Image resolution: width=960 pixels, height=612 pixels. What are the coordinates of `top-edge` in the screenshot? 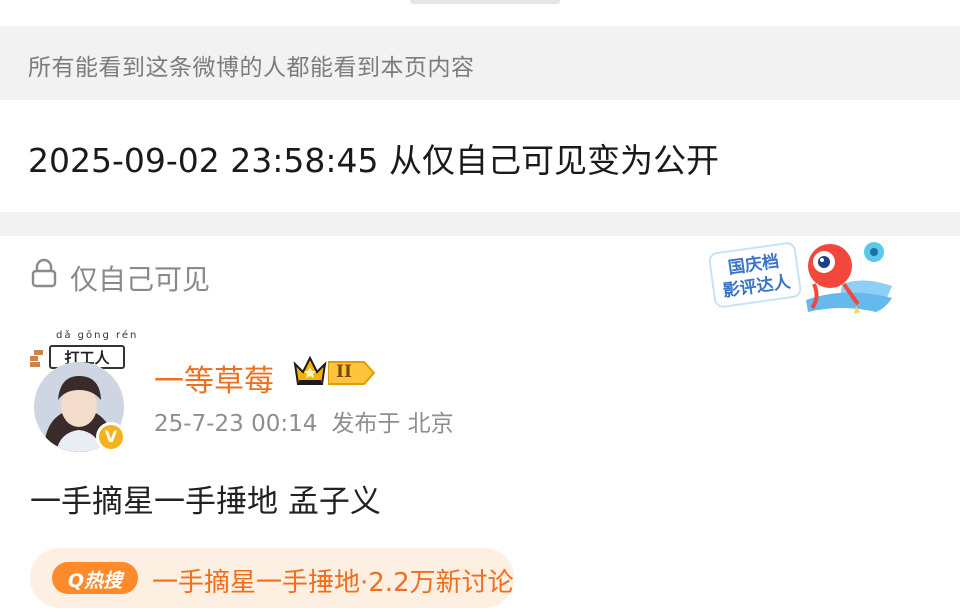 It's located at (480, 13).